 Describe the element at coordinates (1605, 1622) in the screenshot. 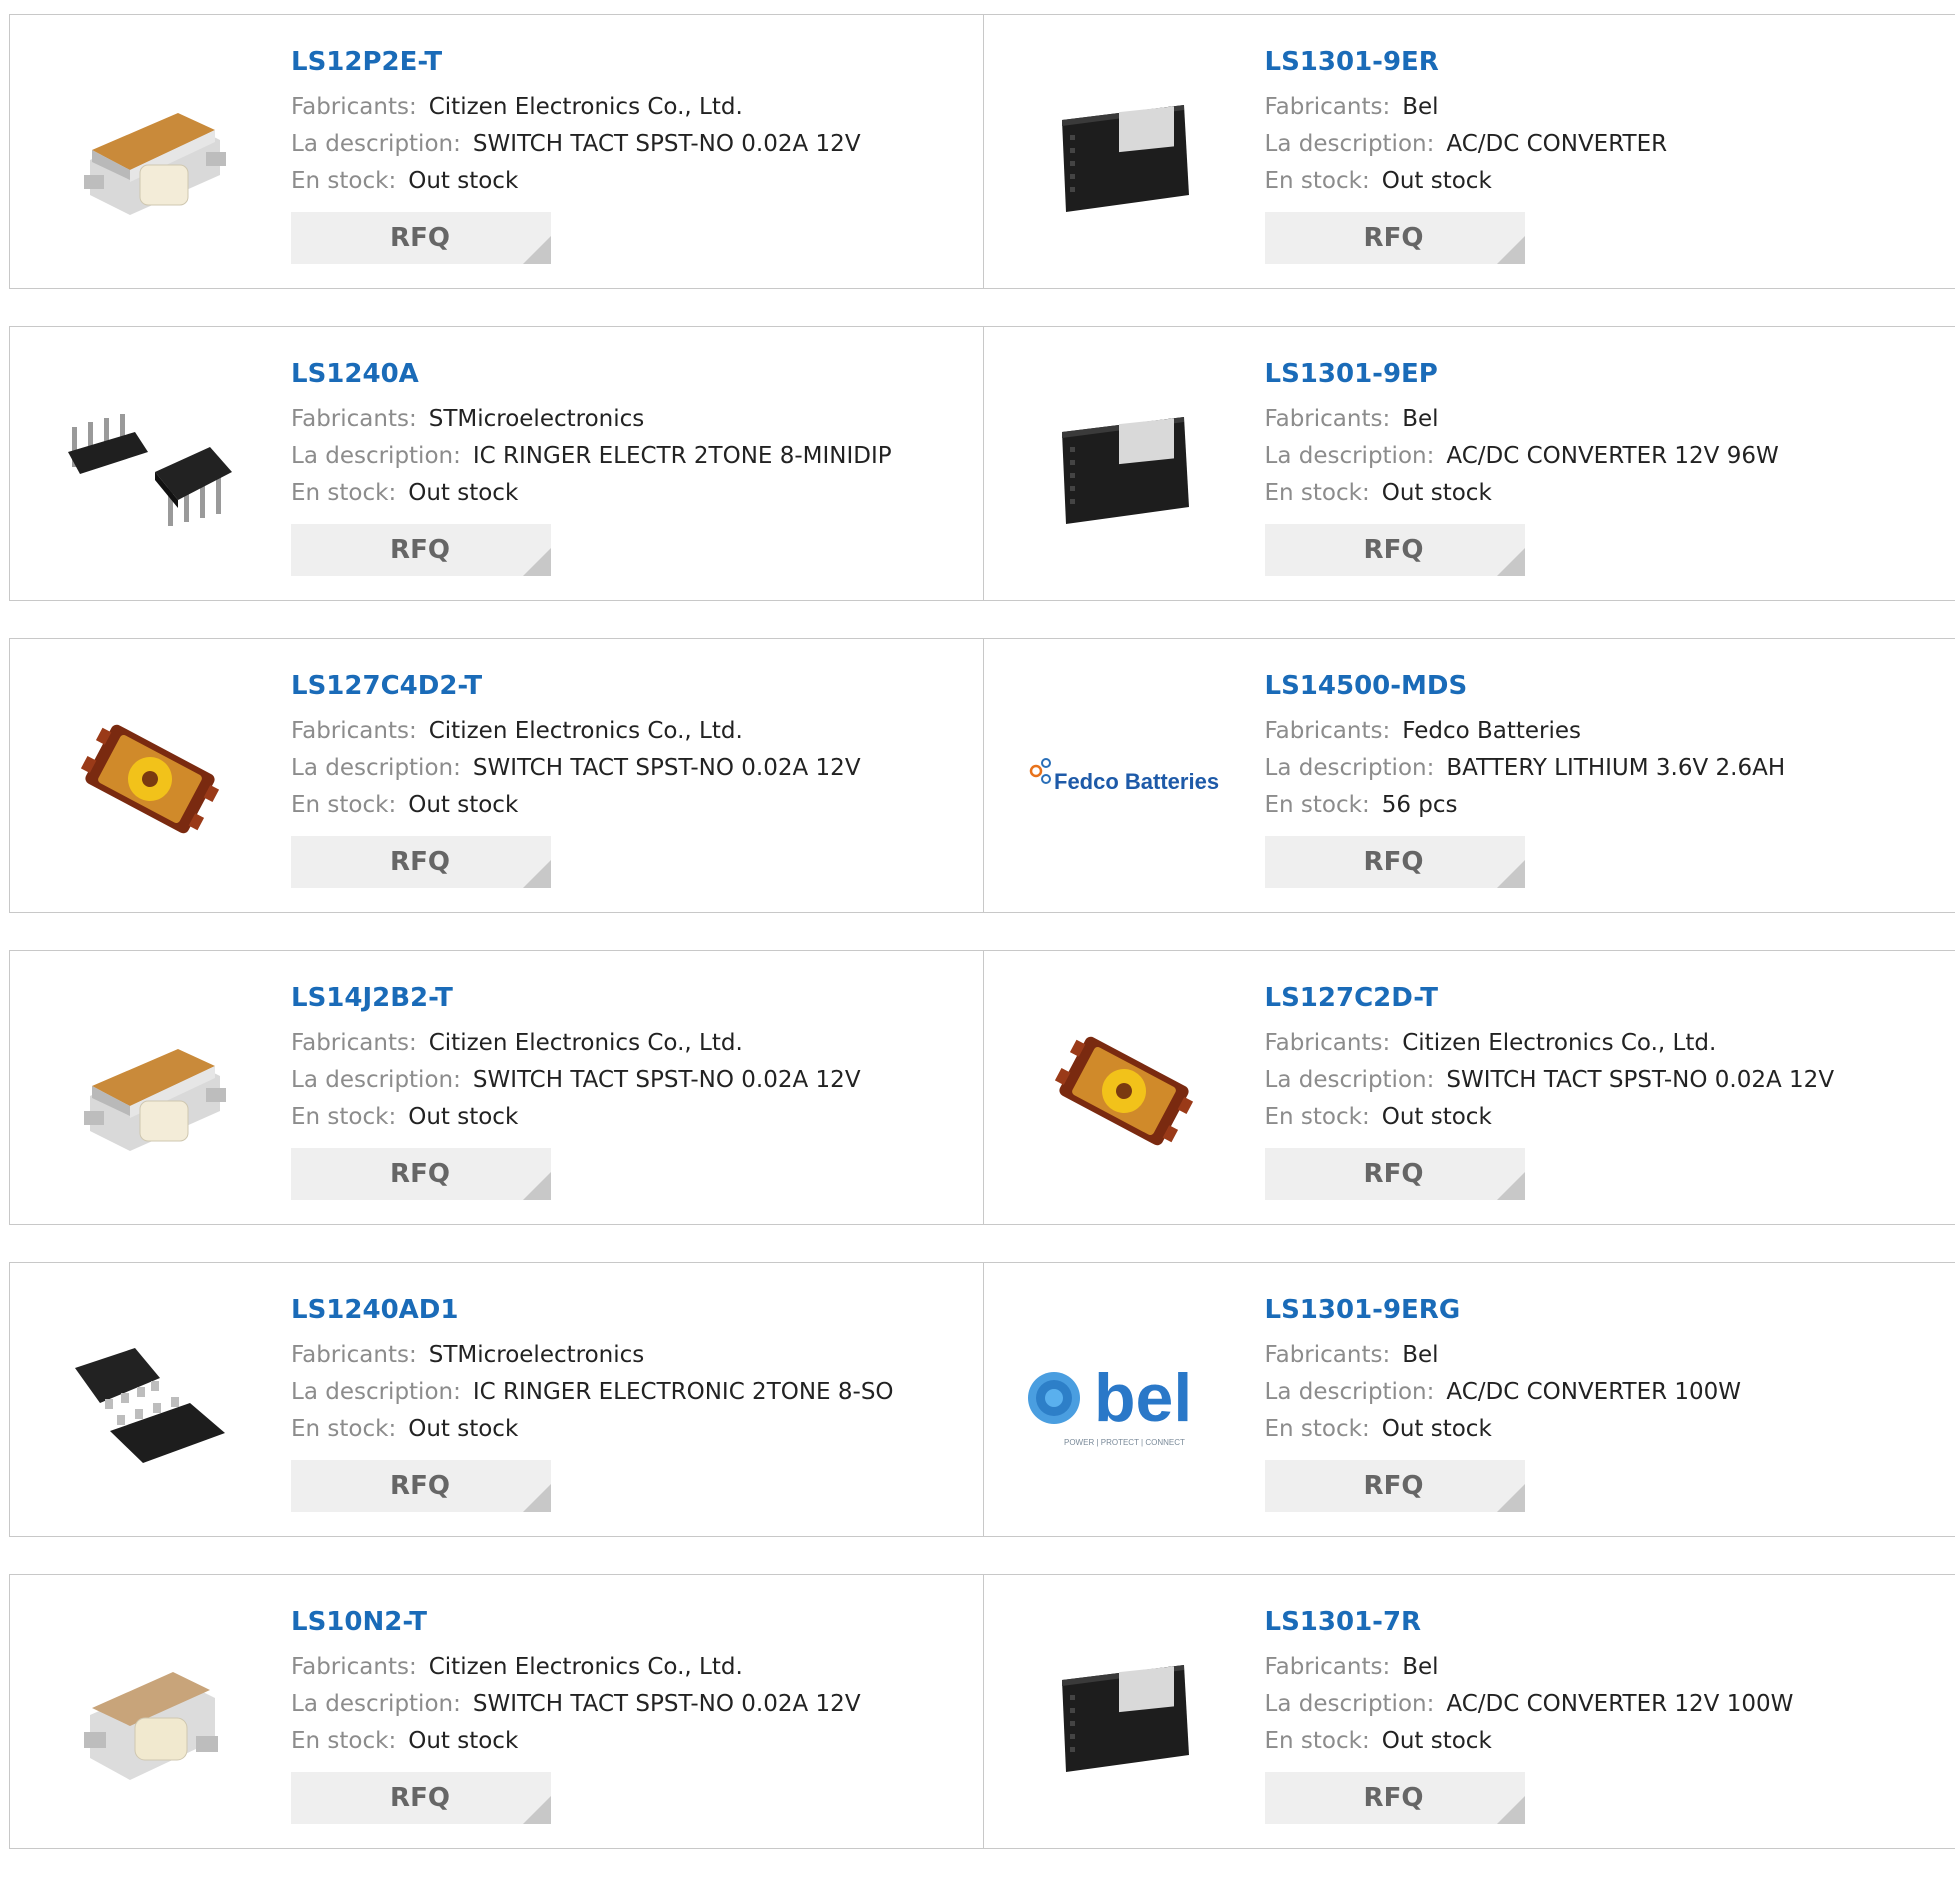

I see `part-number-link: LS1301-7R` at that location.